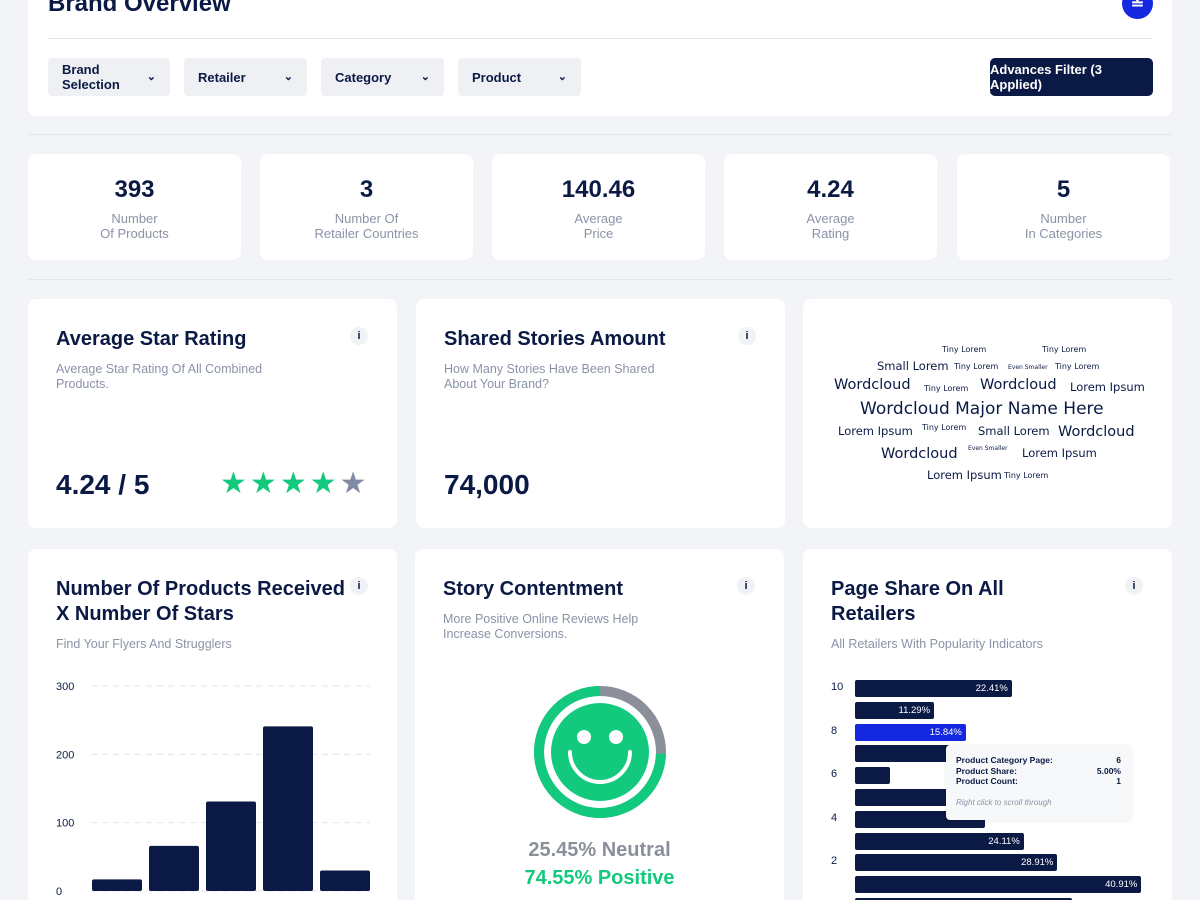  What do you see at coordinates (917, 601) in the screenshot?
I see `card-title: Page Share On All Retailers` at bounding box center [917, 601].